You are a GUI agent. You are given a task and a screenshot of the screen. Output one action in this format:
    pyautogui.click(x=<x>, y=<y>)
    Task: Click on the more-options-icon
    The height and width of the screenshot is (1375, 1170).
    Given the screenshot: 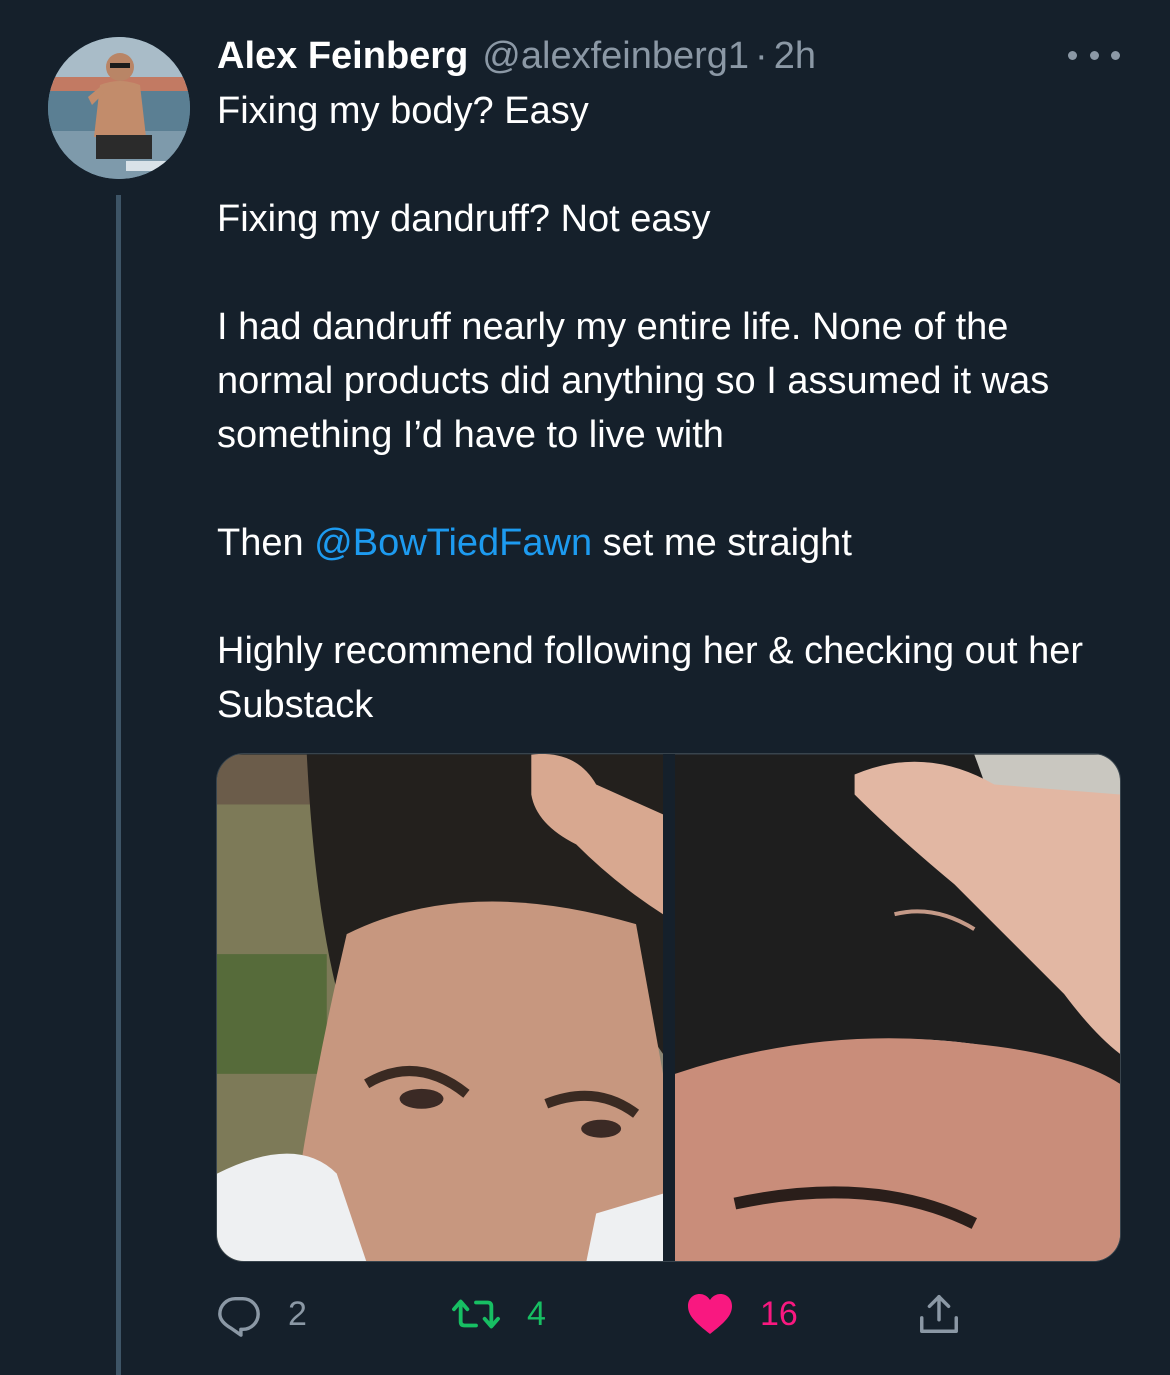 What is the action you would take?
    pyautogui.click(x=1094, y=55)
    